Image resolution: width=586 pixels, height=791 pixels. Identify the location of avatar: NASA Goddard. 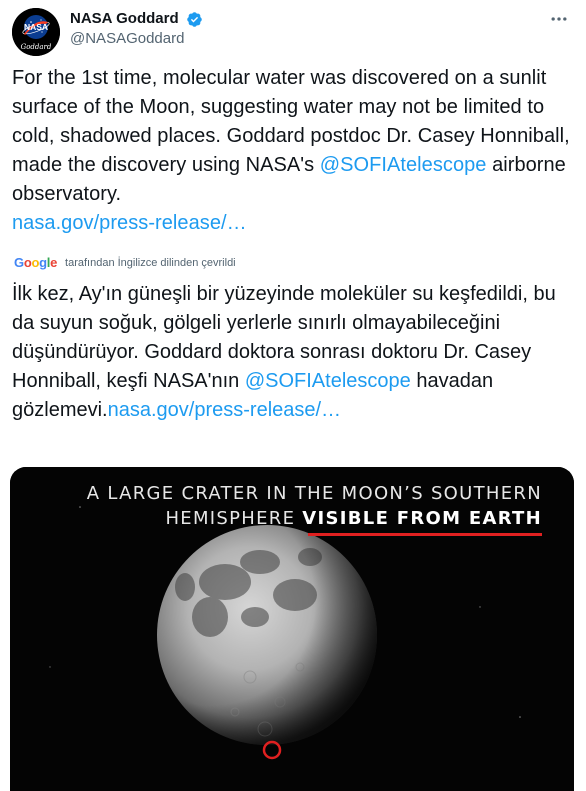
(36, 32).